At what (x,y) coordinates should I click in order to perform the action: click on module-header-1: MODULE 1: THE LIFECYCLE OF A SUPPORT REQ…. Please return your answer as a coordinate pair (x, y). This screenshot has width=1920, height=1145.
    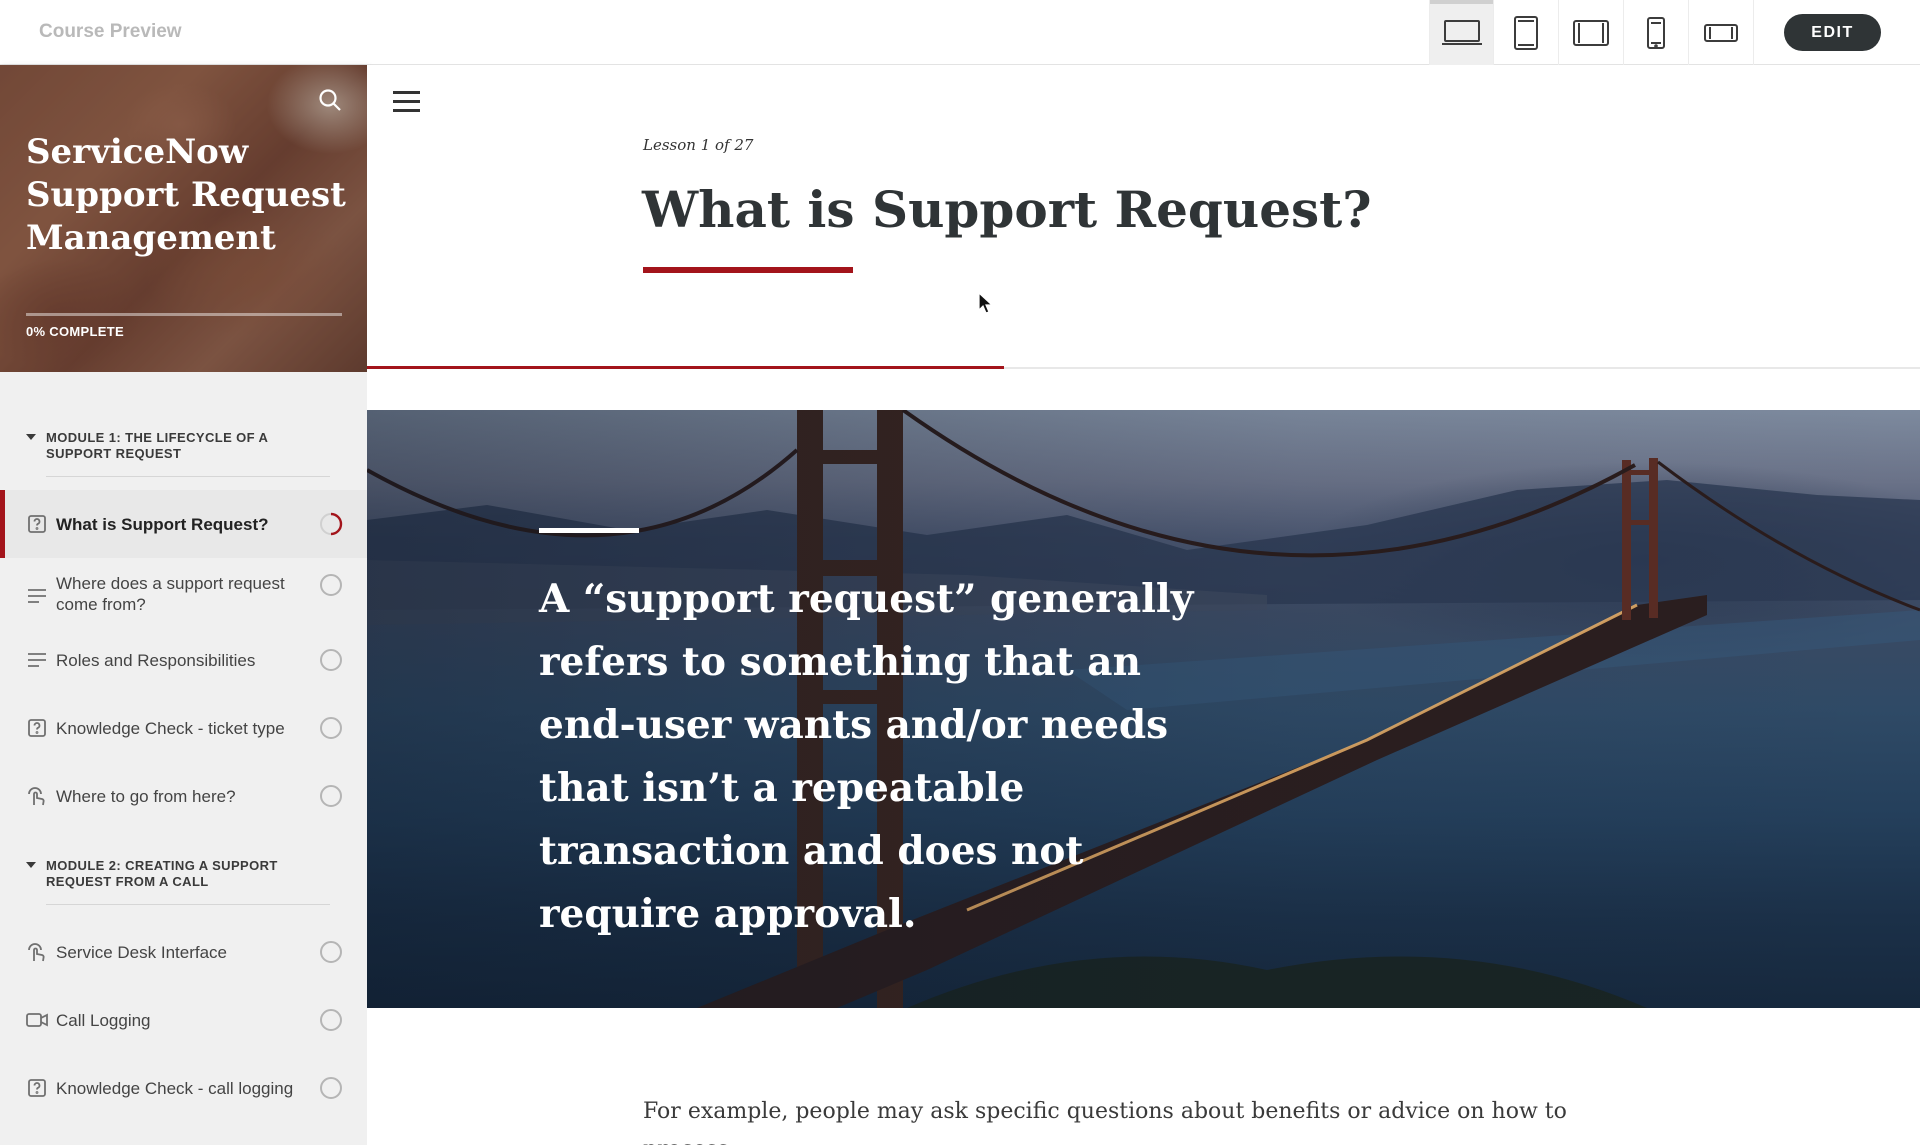
    Looking at the image, I should click on (183, 446).